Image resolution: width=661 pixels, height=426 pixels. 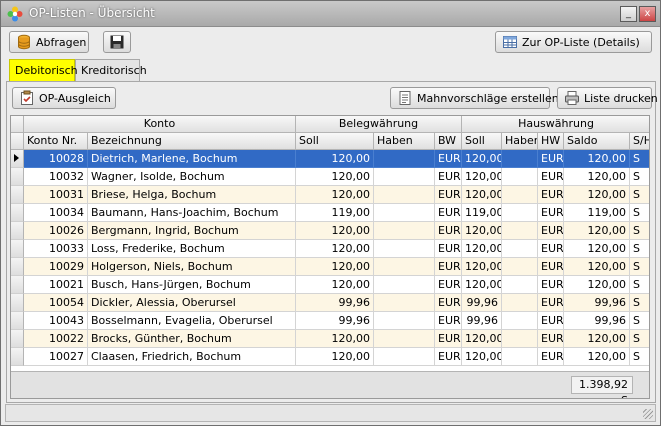 I want to click on column-header-saldo: Saldo, so click(x=597, y=141).